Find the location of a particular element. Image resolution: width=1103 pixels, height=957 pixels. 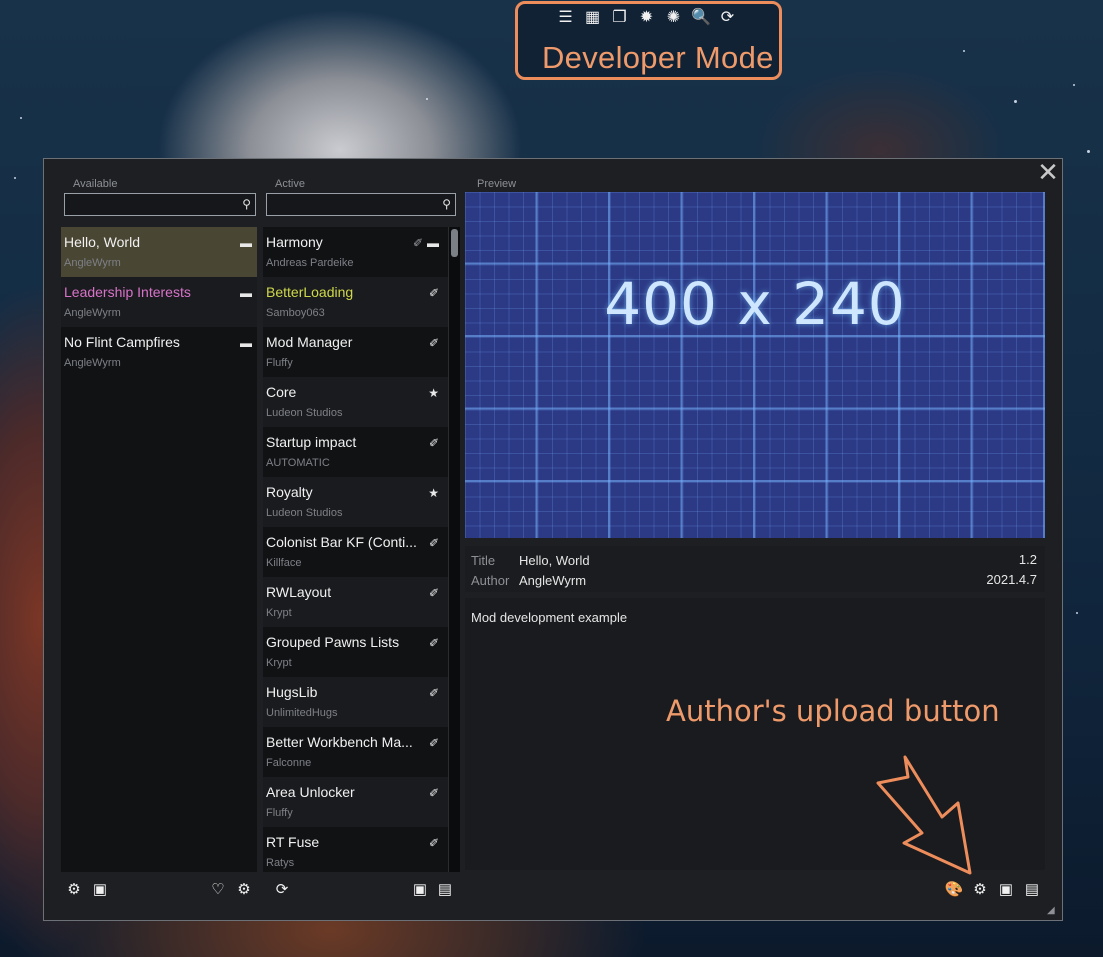

active-header: Active is located at coordinates (290, 184).